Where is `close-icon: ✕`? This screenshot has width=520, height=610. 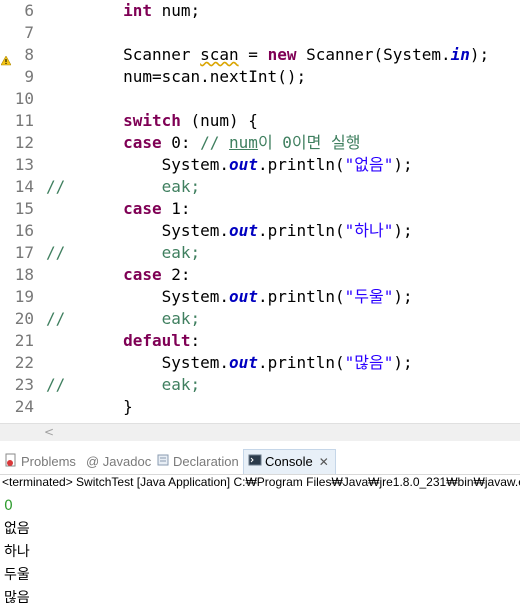 close-icon: ✕ is located at coordinates (324, 462).